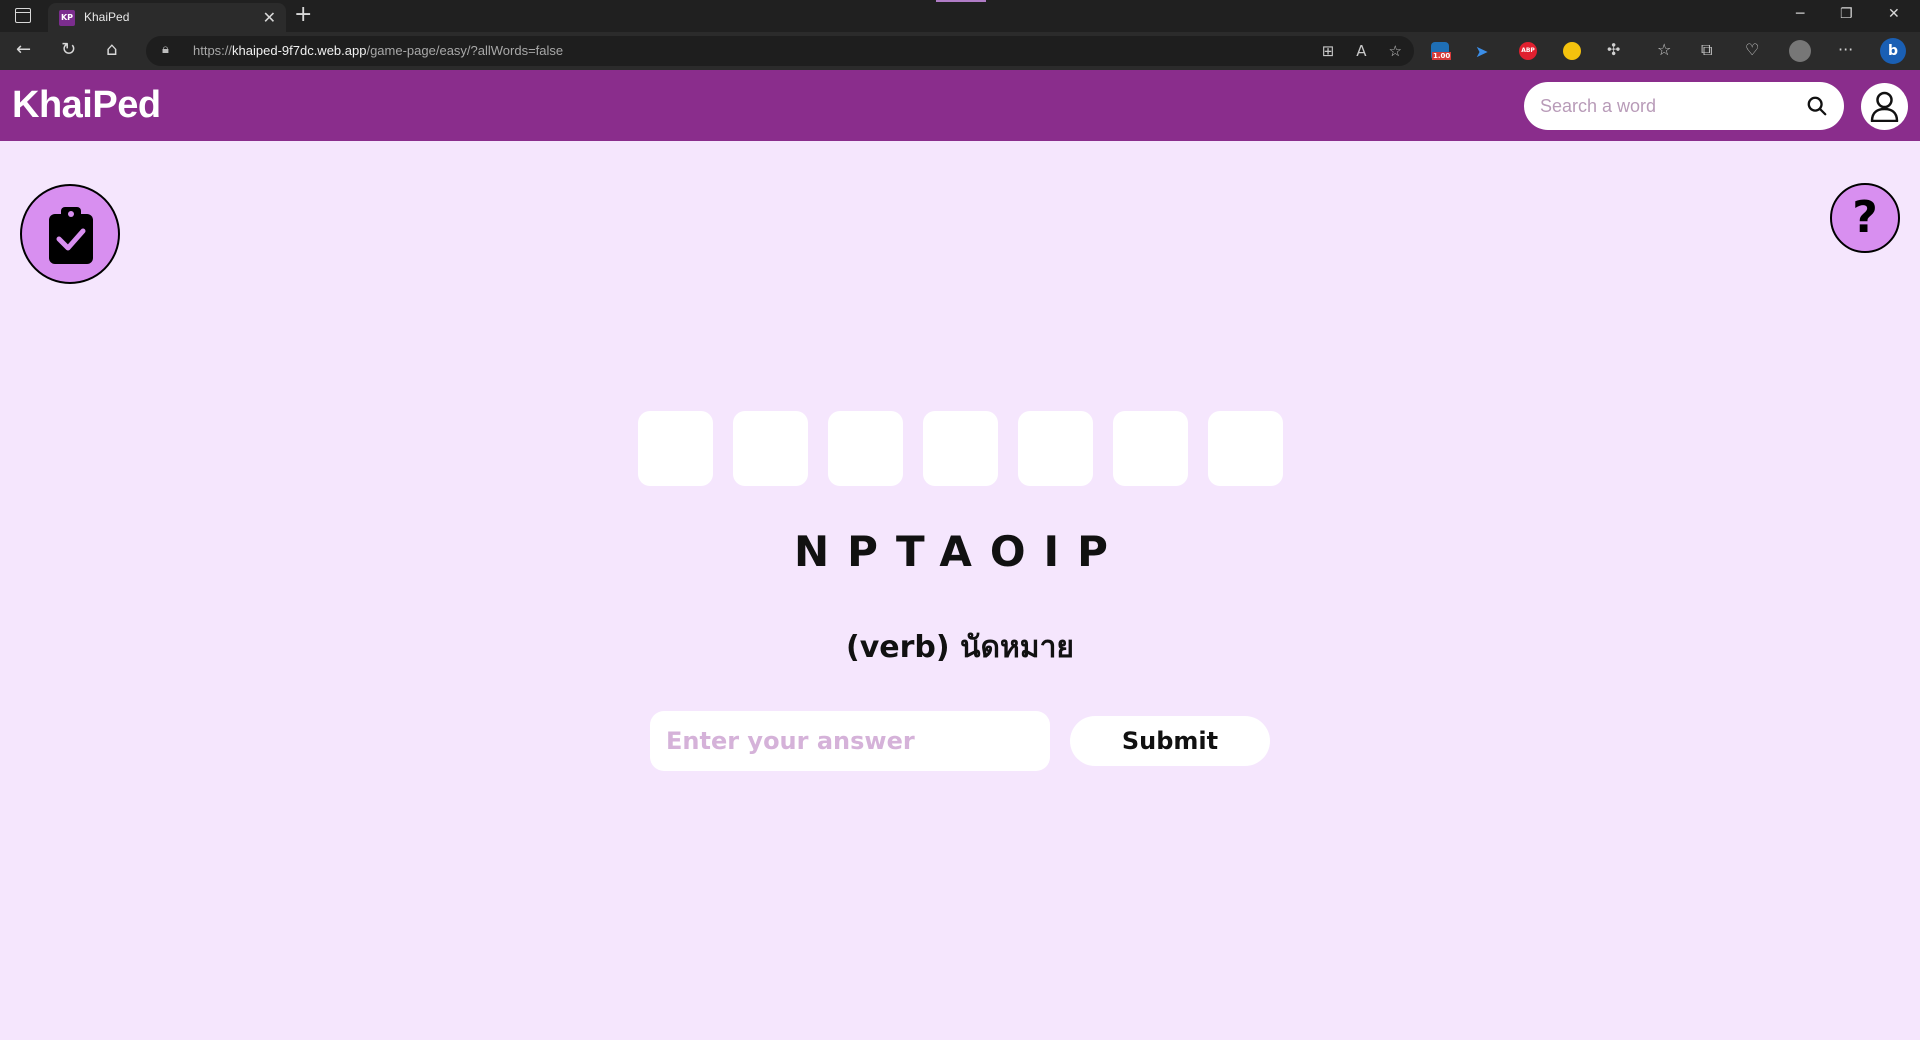  I want to click on tab-actions-icon, so click(23, 15).